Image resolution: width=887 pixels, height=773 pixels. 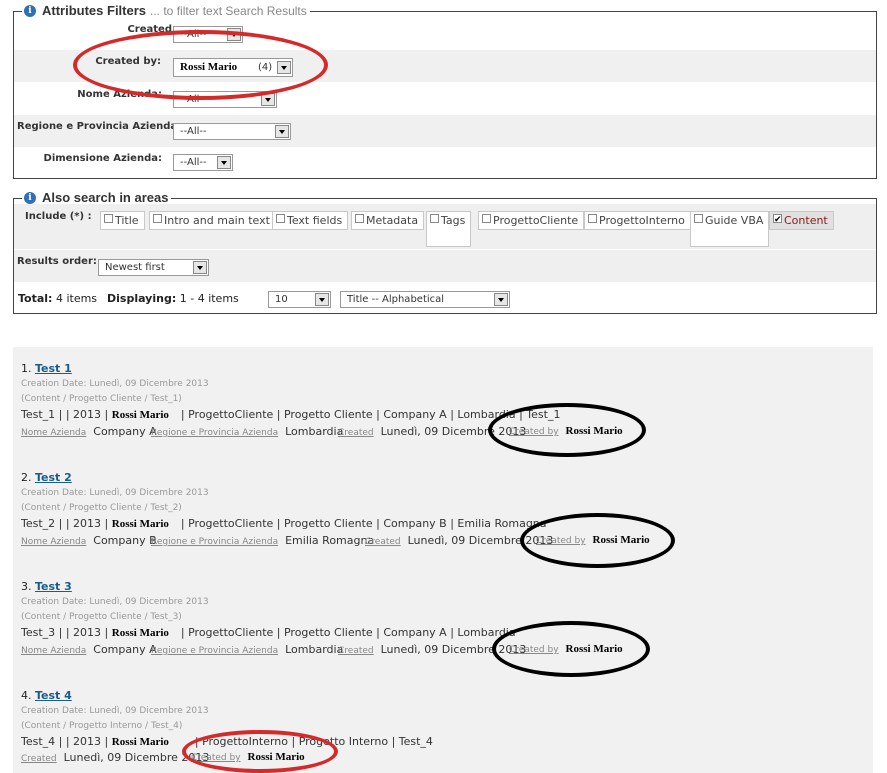 I want to click on created-select: --All--, so click(x=208, y=34).